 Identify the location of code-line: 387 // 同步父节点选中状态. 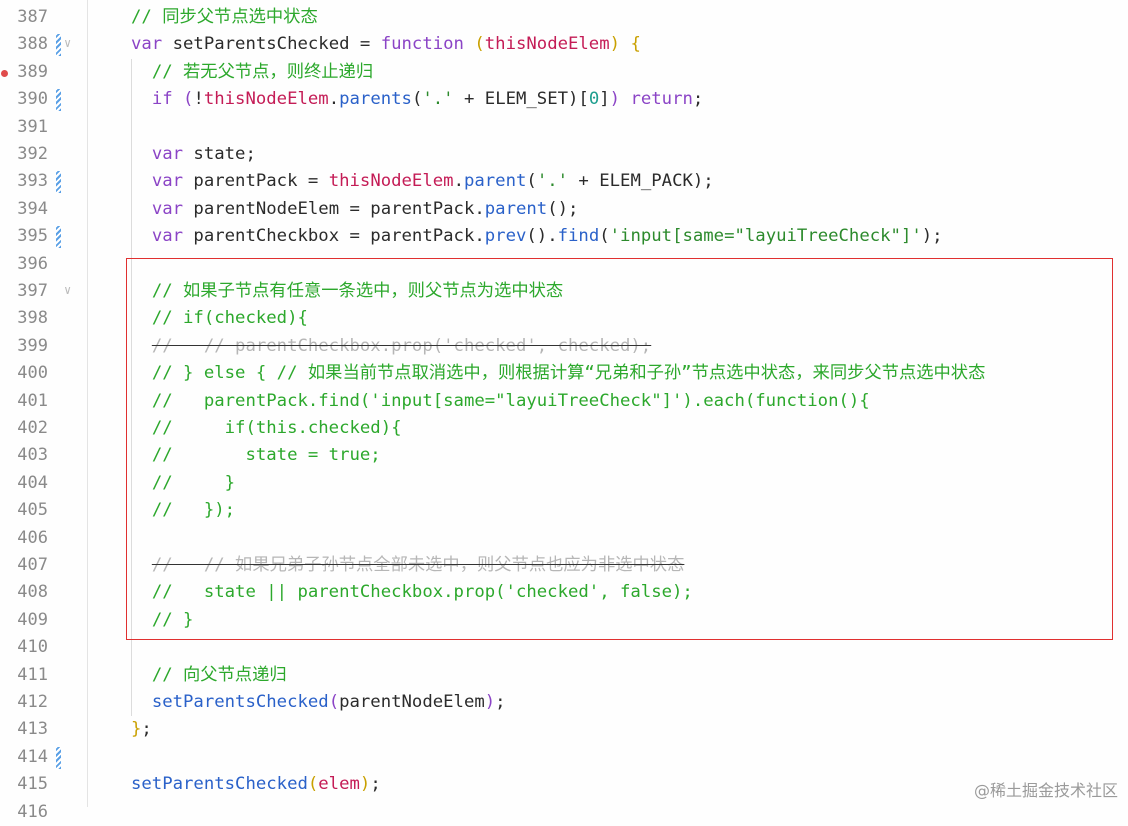
(564, 17).